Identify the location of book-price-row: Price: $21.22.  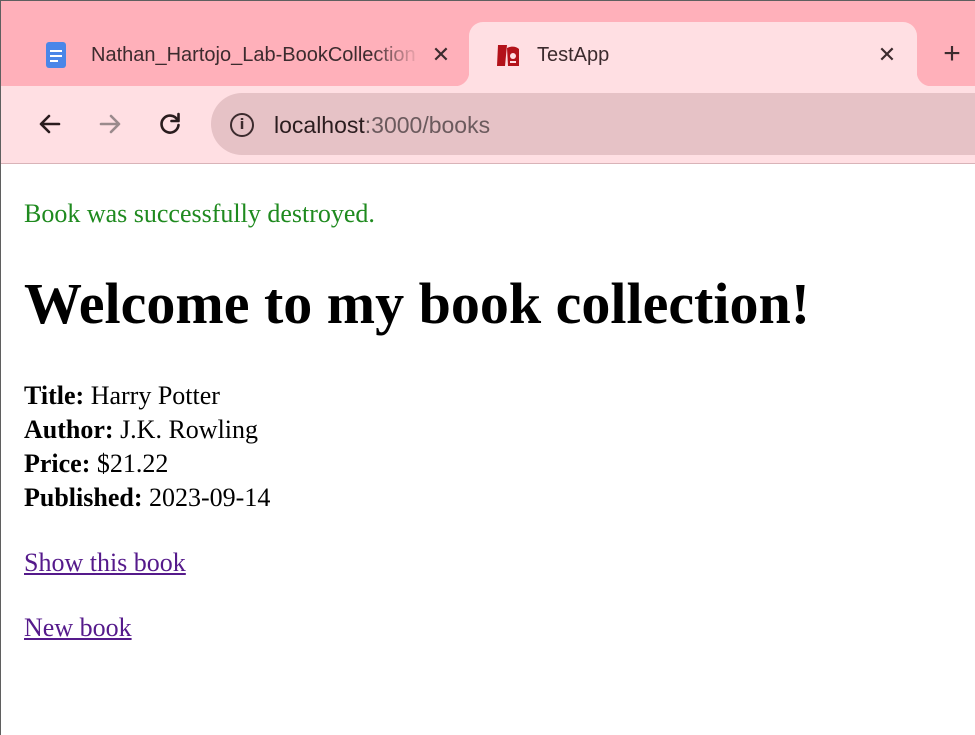
(147, 464).